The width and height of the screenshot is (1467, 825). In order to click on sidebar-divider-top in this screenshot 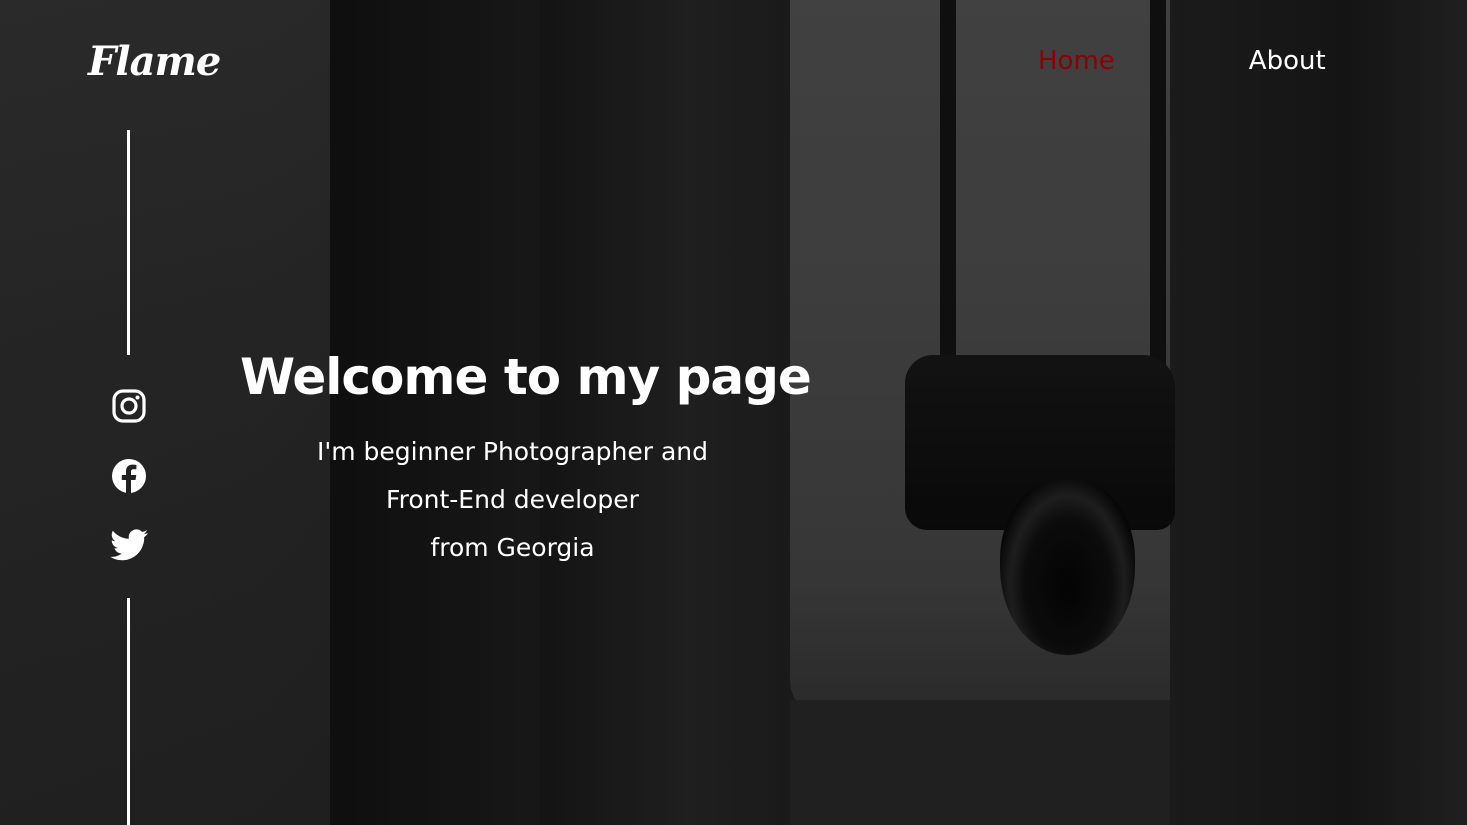, I will do `click(128, 242)`.